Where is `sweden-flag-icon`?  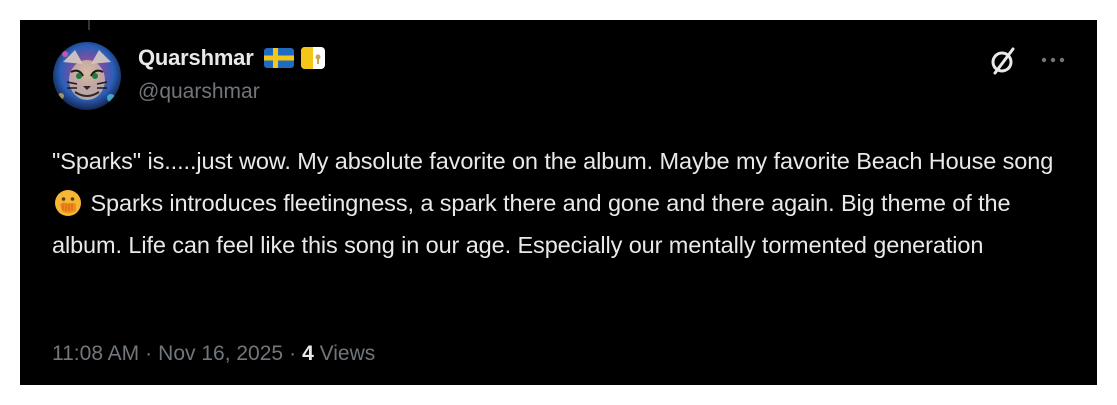 sweden-flag-icon is located at coordinates (278, 58).